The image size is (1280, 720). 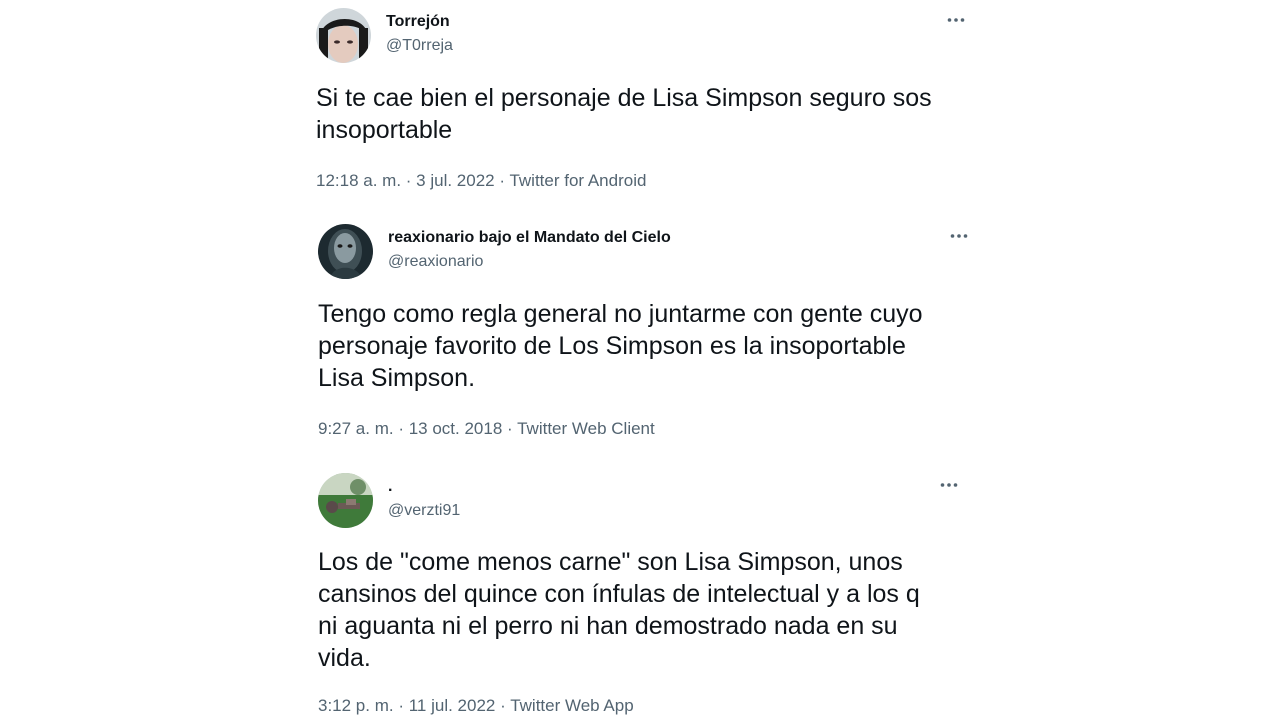 What do you see at coordinates (419, 46) in the screenshot?
I see `handle: @T0rreja` at bounding box center [419, 46].